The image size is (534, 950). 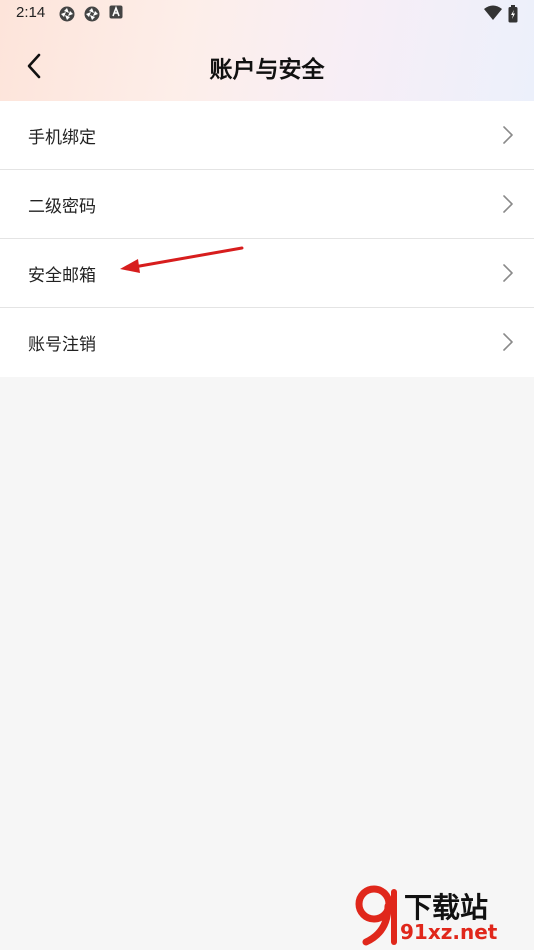 I want to click on font-notification-icon, so click(x=116, y=12).